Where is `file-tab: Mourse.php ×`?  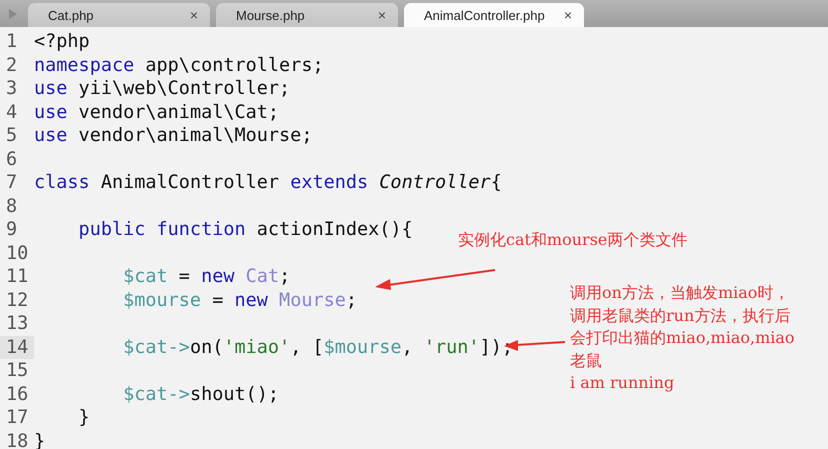 file-tab: Mourse.php × is located at coordinates (307, 15).